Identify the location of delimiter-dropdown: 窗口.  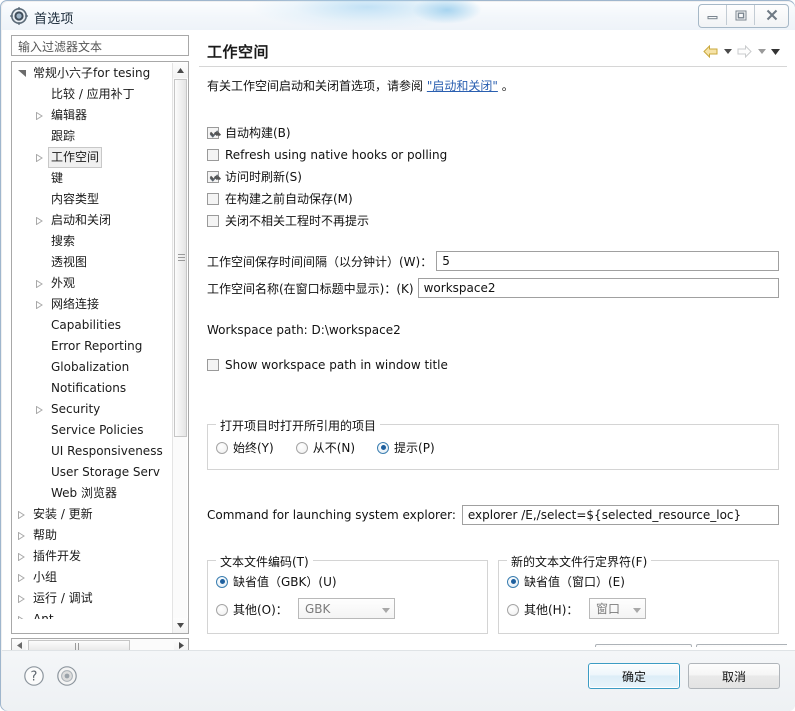
(617, 608).